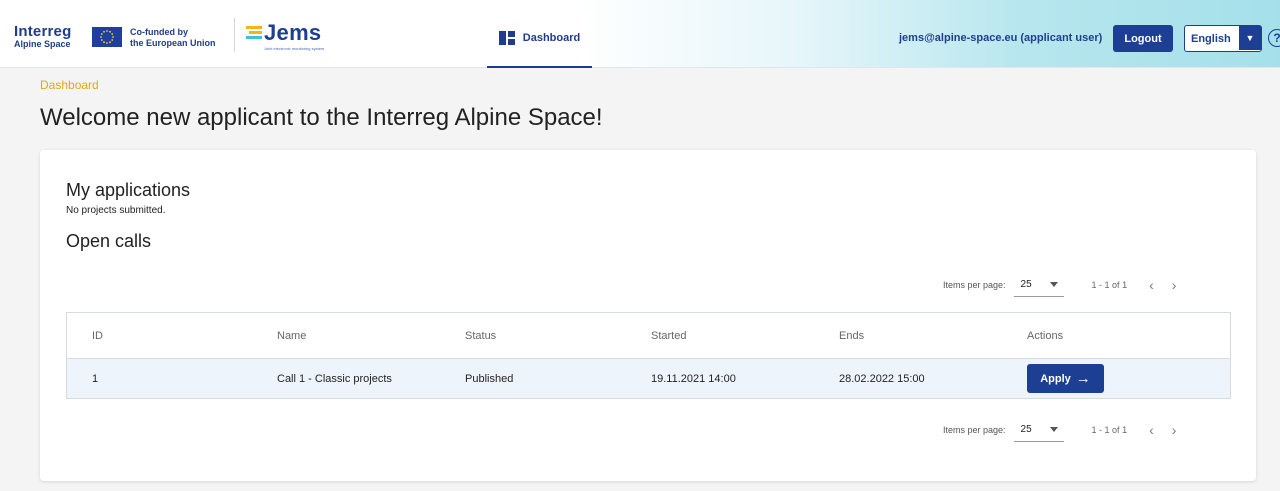 The width and height of the screenshot is (1280, 491). Describe the element at coordinates (668, 336) in the screenshot. I see `column-header-started: Started` at that location.